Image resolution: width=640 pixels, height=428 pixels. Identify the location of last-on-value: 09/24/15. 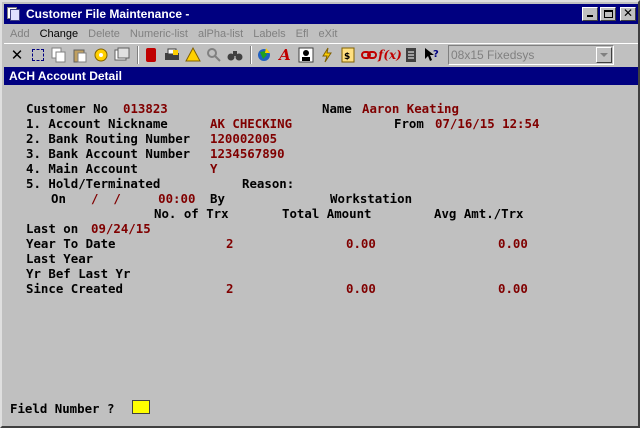
(121, 228).